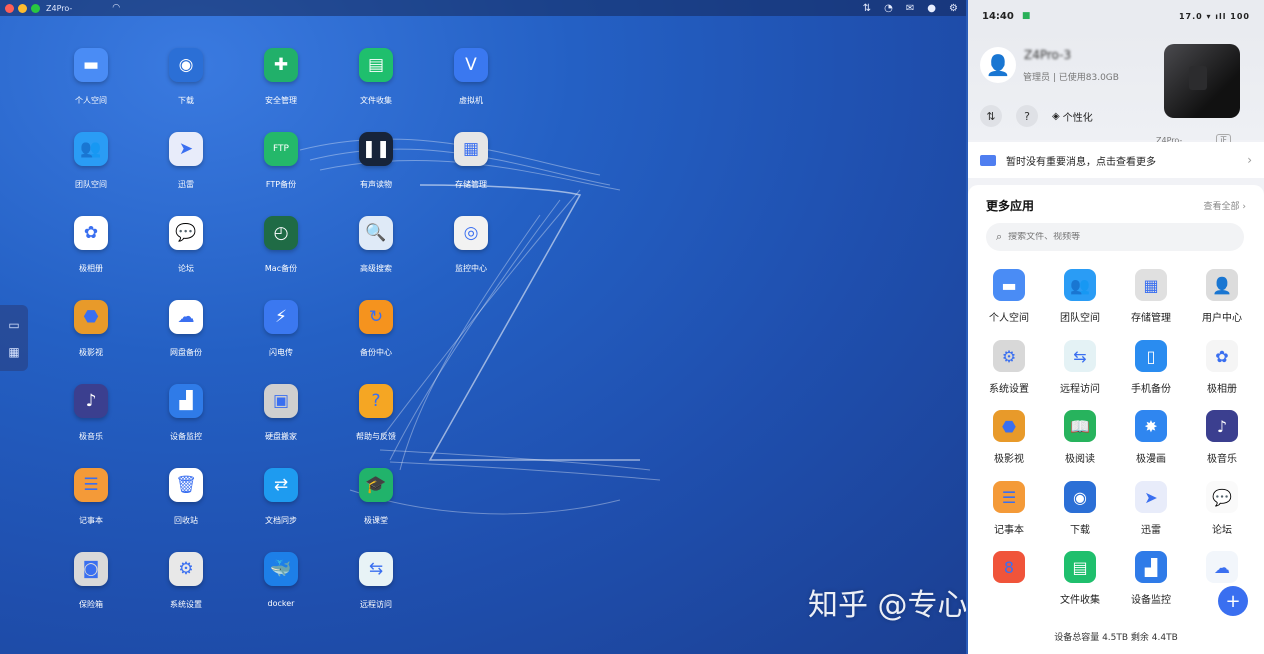  I want to click on transfer-button: ⇅, so click(991, 116).